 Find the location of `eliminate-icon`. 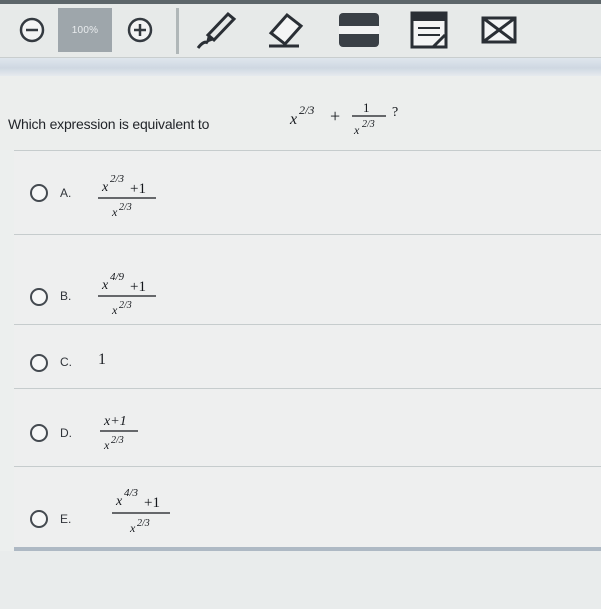

eliminate-icon is located at coordinates (499, 30).